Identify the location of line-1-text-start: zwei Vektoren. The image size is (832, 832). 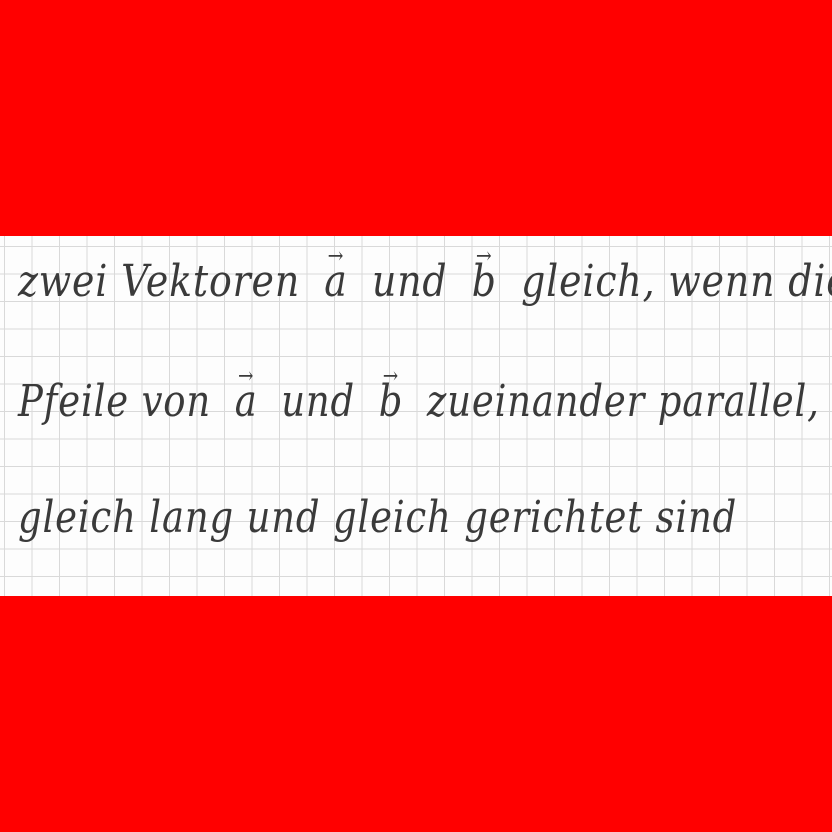
(159, 281).